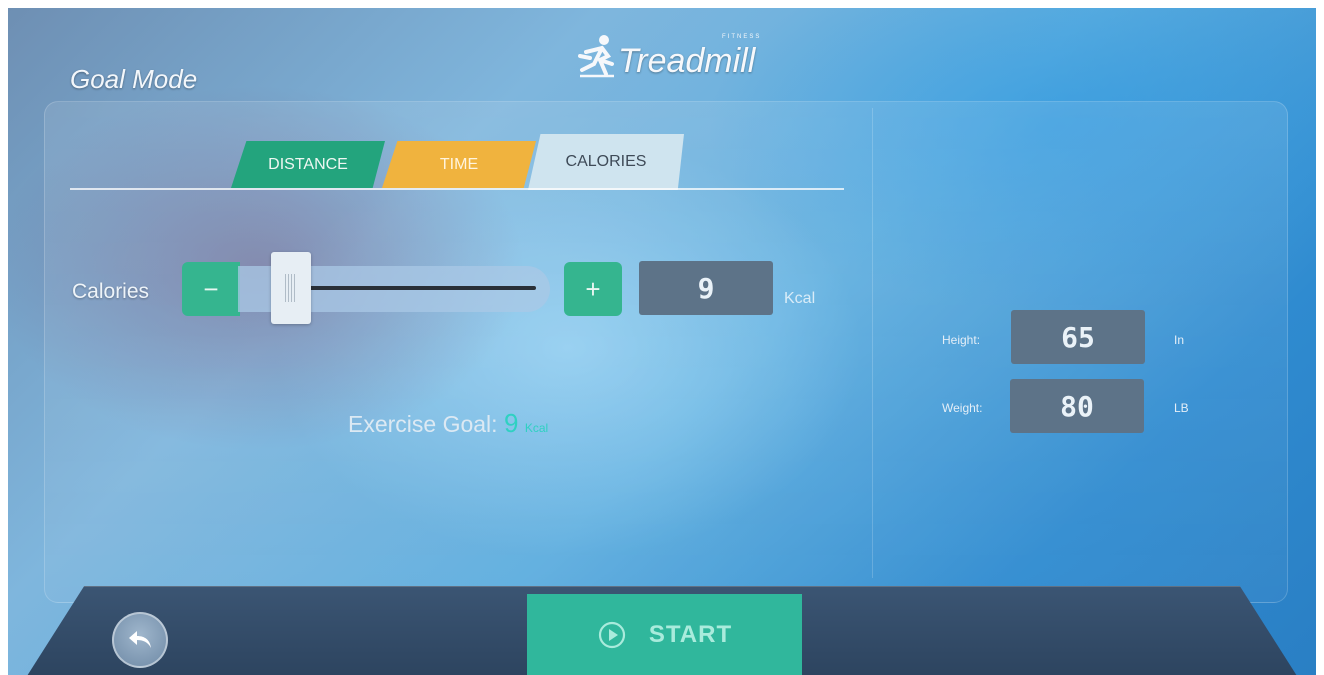 This screenshot has height=675, width=1324. I want to click on start-button: START, so click(664, 634).